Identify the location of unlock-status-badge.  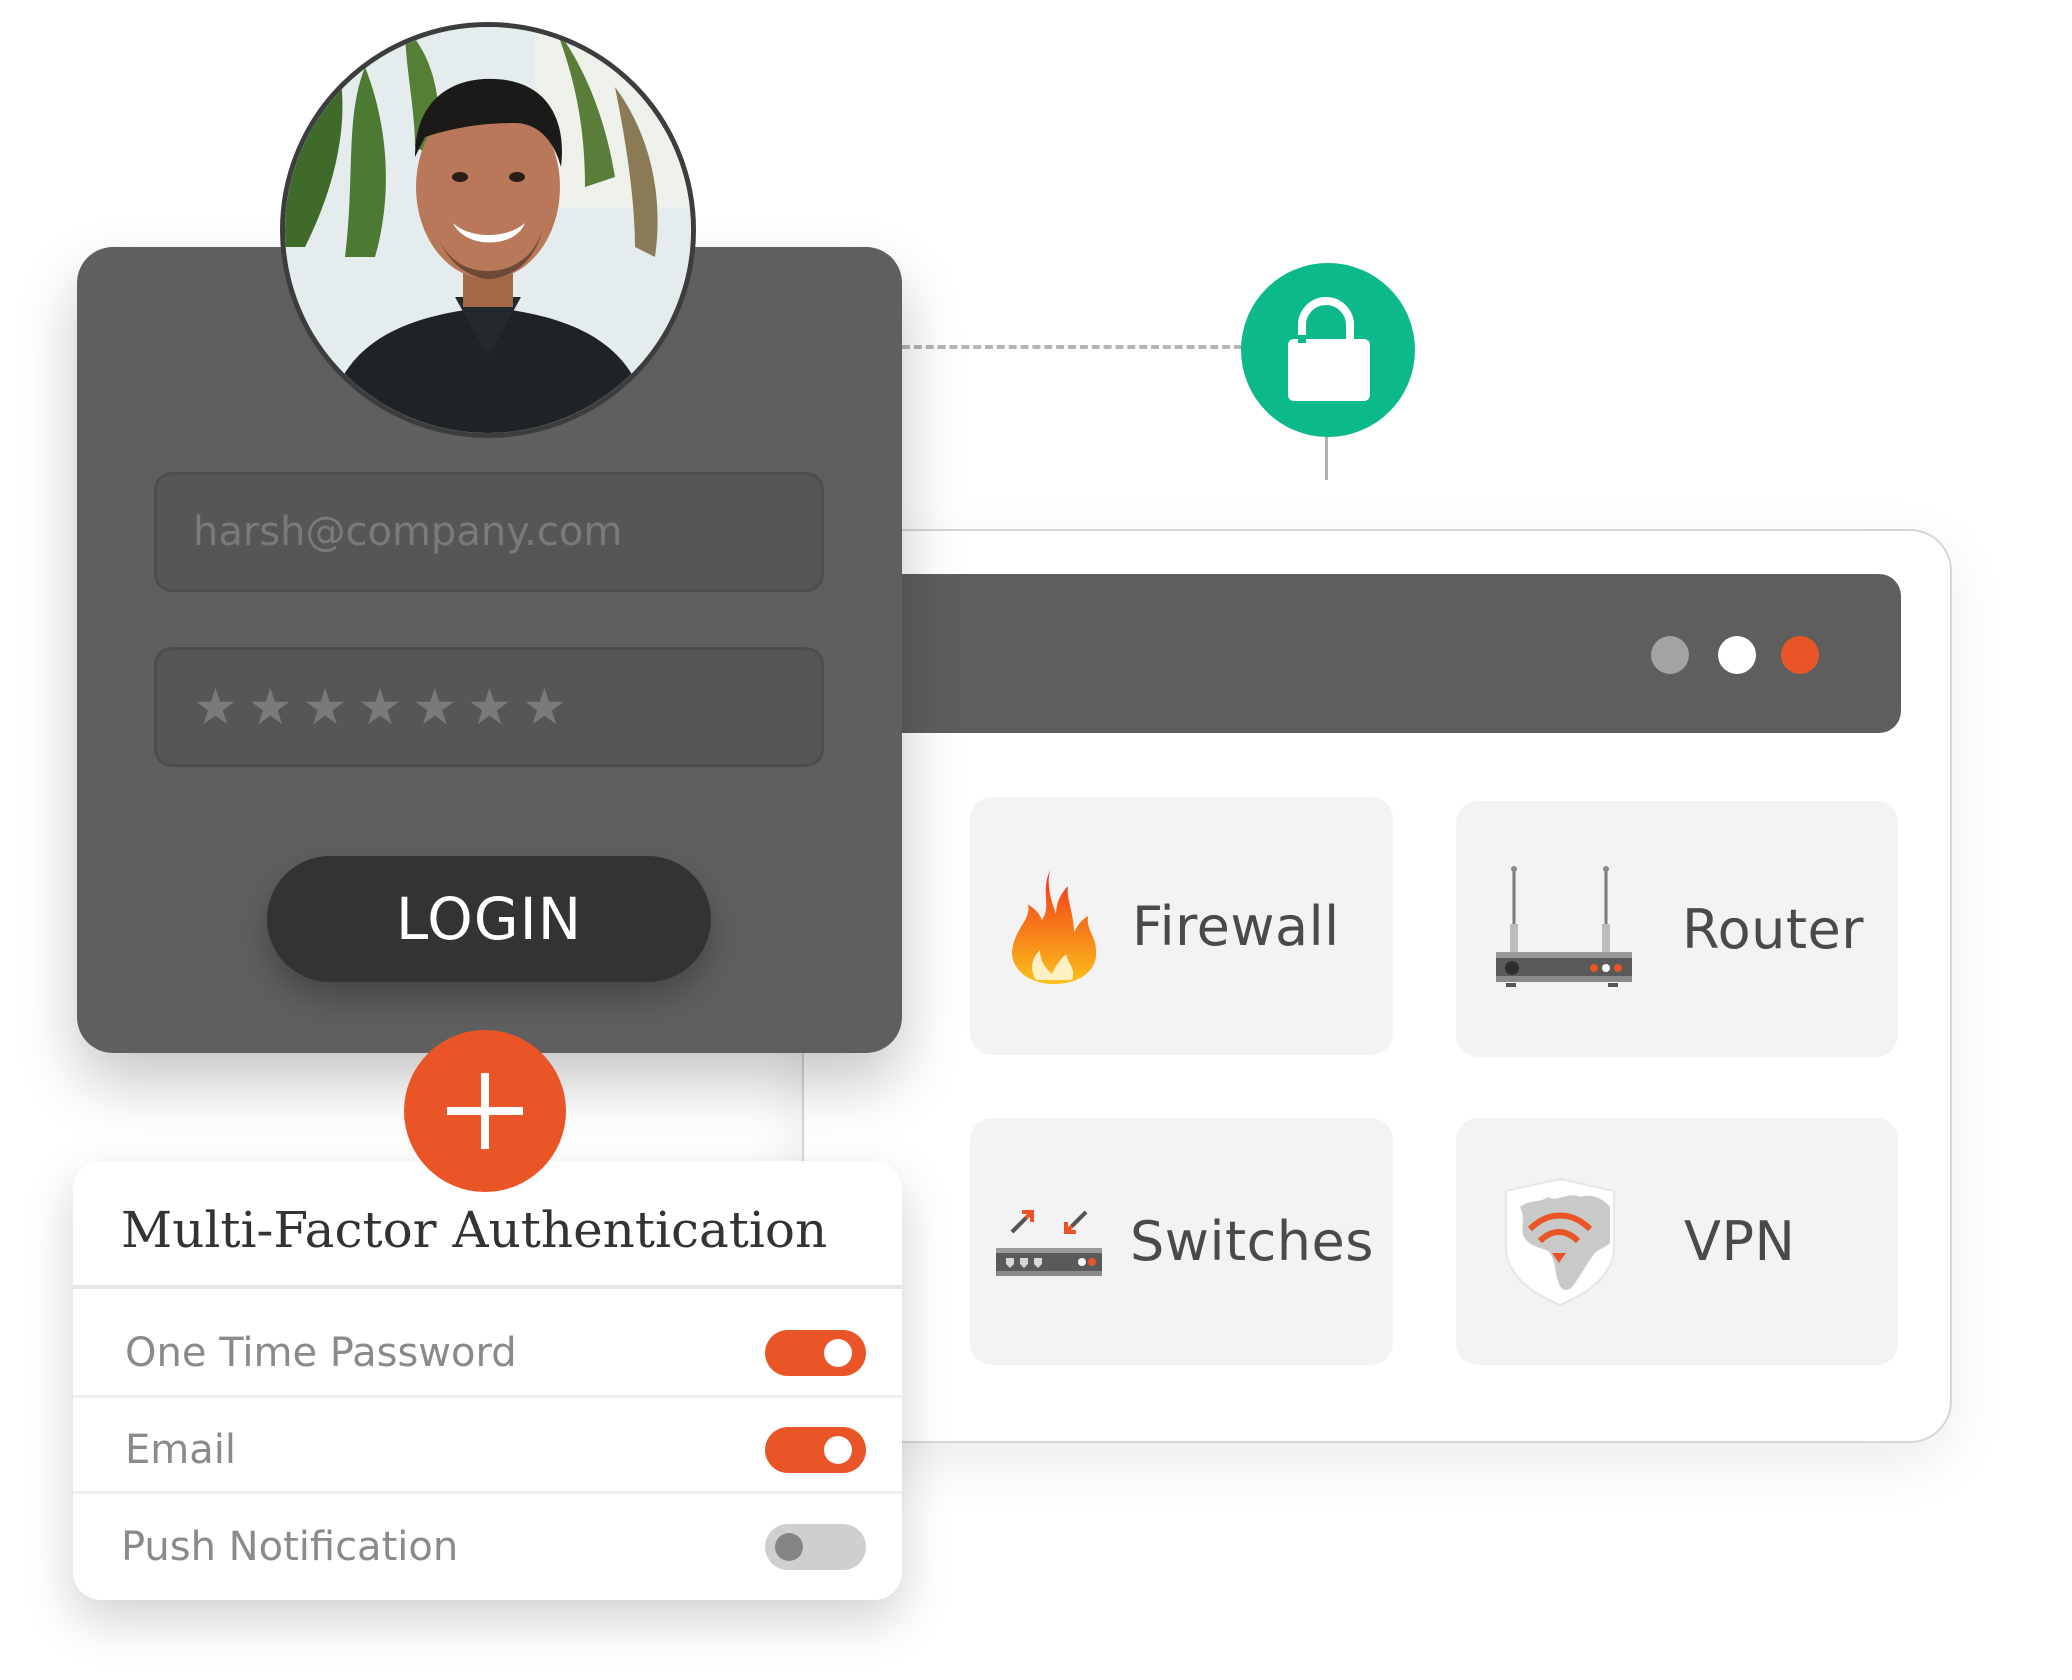
(1328, 350).